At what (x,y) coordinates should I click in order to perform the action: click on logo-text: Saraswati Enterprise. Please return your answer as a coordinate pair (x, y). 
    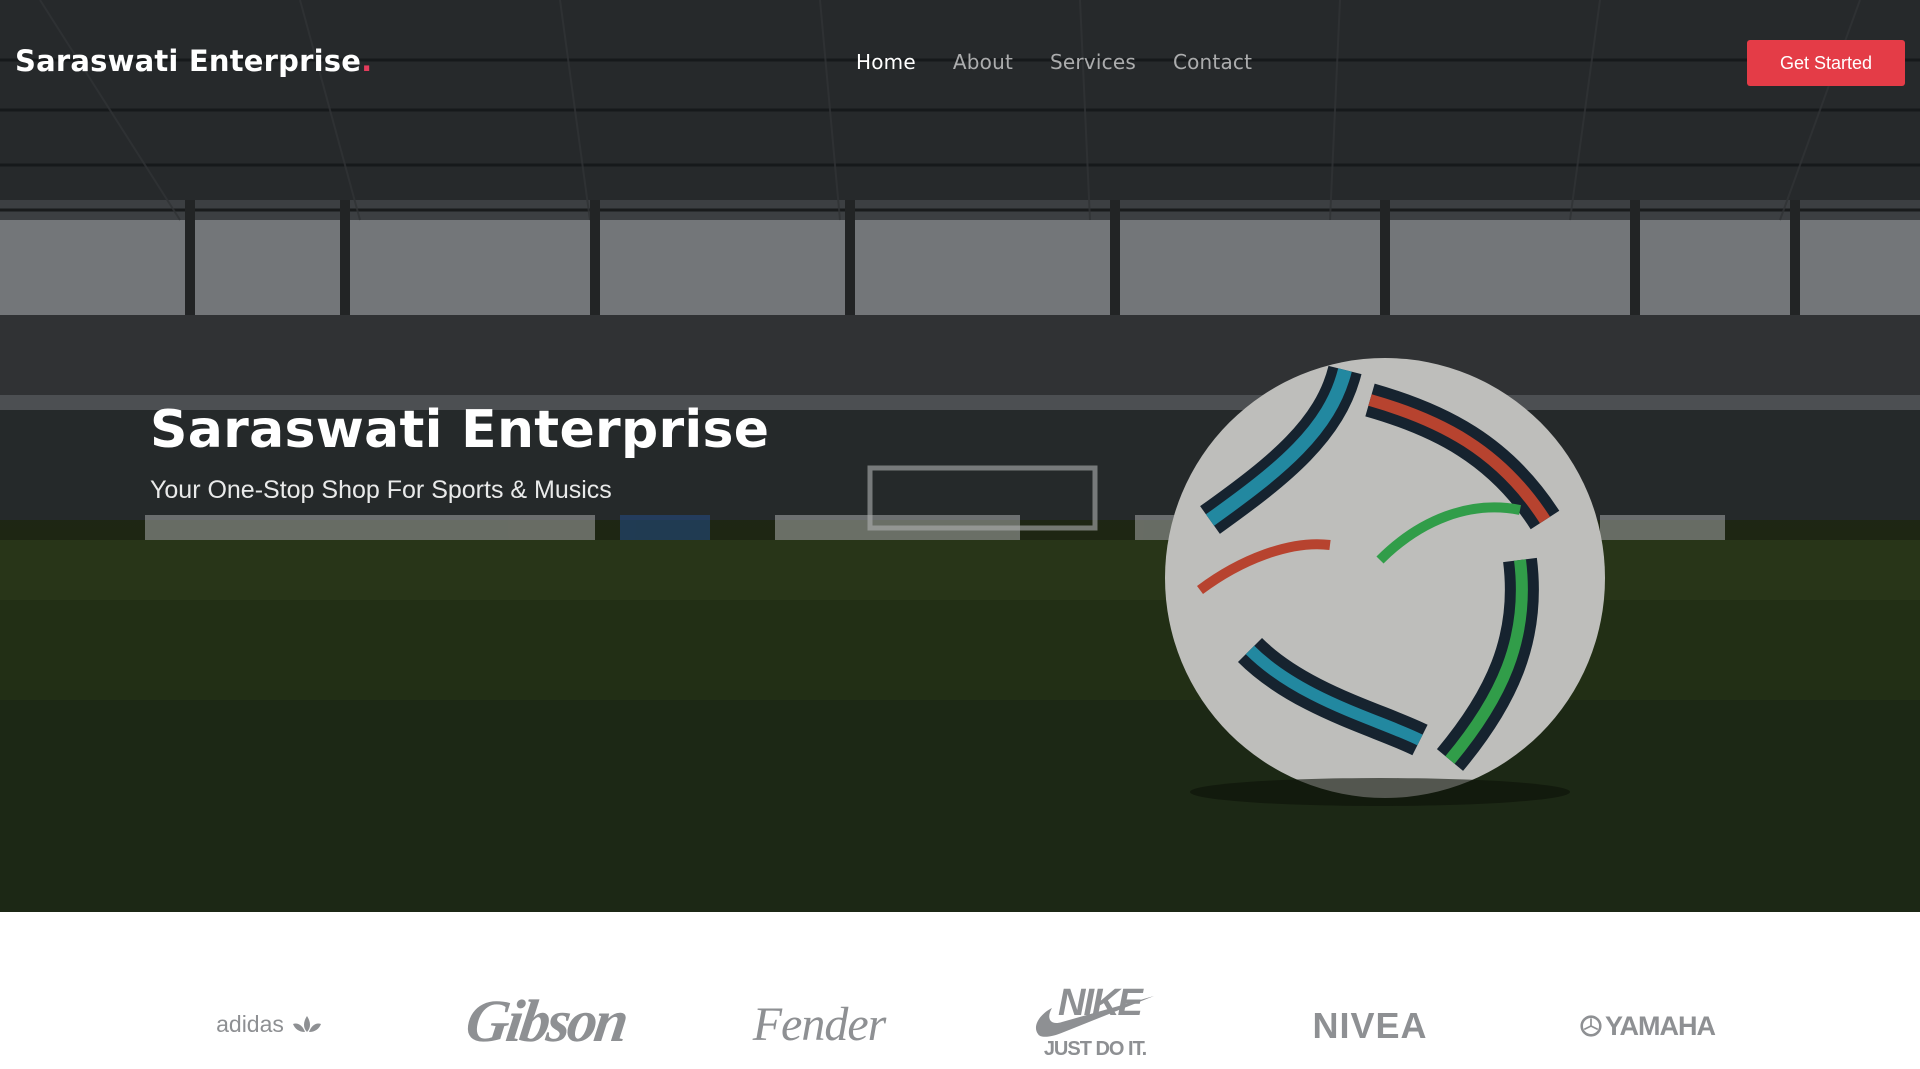
    Looking at the image, I should click on (188, 61).